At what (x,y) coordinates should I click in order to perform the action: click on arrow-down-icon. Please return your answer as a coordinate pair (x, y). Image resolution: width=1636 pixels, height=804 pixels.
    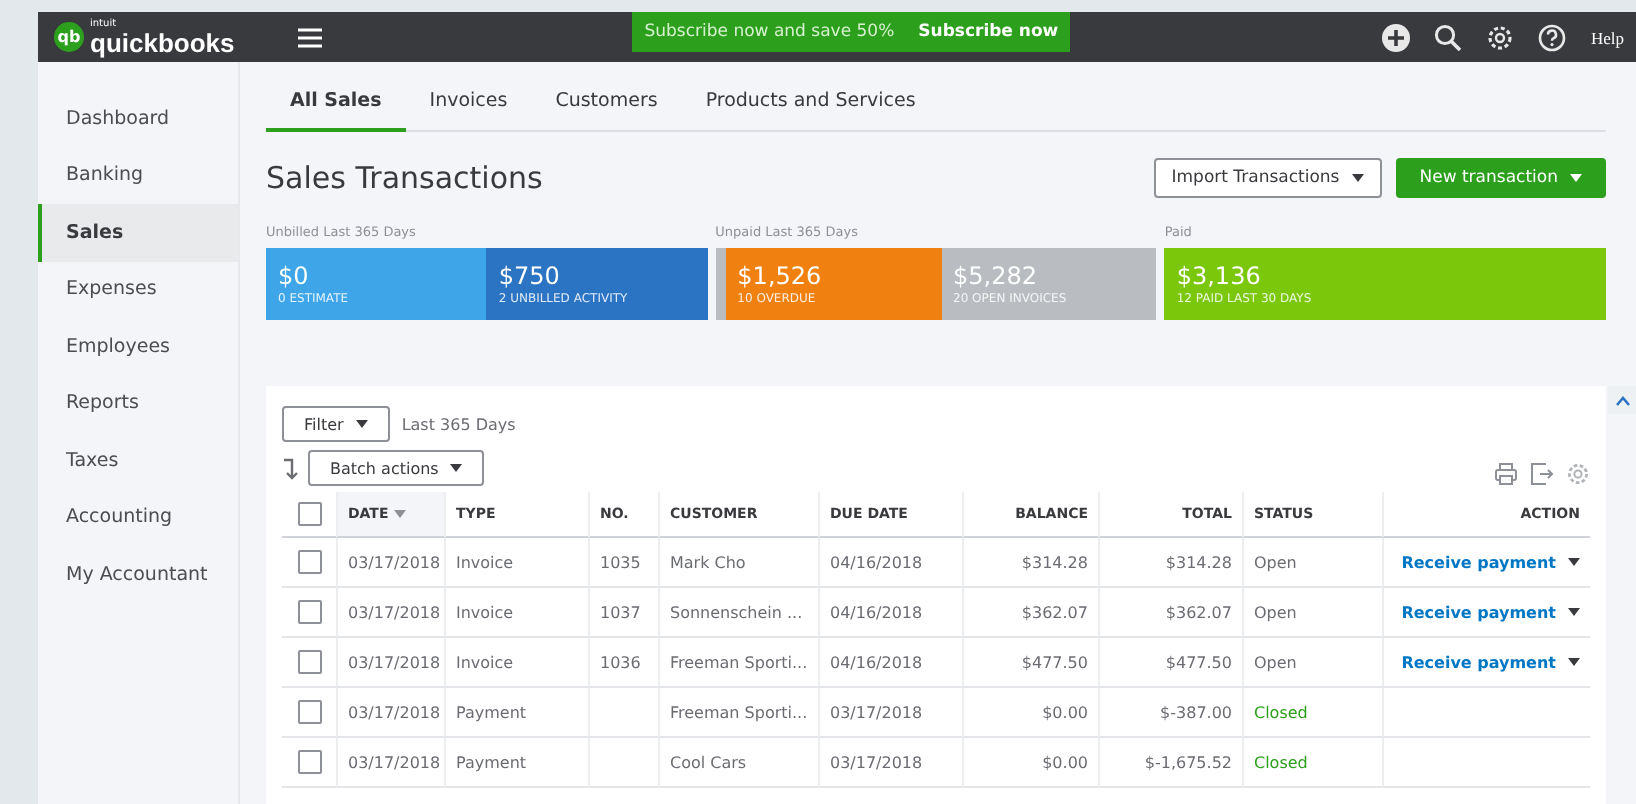
    Looking at the image, I should click on (291, 468).